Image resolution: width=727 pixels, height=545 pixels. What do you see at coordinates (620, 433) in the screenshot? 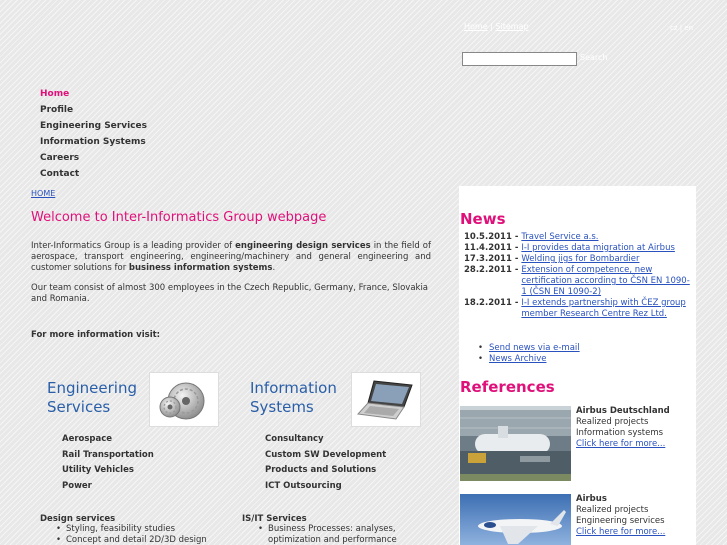
I see `reference-line: Information systems` at bounding box center [620, 433].